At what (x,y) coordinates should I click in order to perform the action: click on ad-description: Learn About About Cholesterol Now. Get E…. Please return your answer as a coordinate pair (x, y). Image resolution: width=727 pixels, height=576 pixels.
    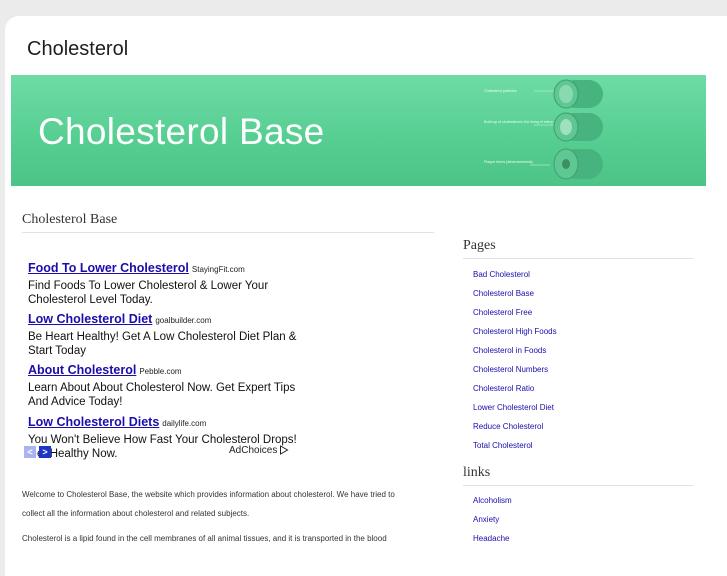
    Looking at the image, I should click on (162, 395).